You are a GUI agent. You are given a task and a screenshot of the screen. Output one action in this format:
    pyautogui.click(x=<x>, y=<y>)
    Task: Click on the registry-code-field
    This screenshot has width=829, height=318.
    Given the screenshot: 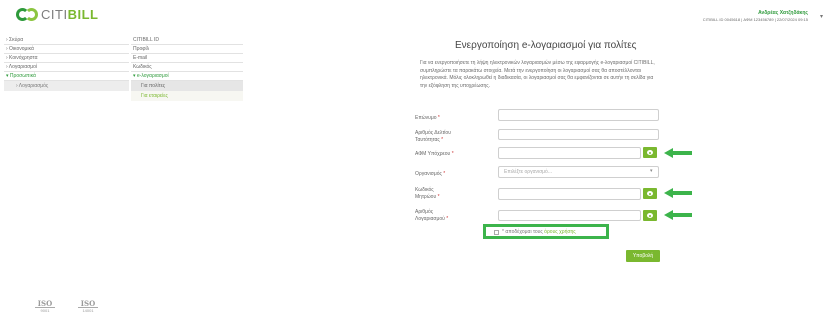 What is the action you would take?
    pyautogui.click(x=569, y=194)
    